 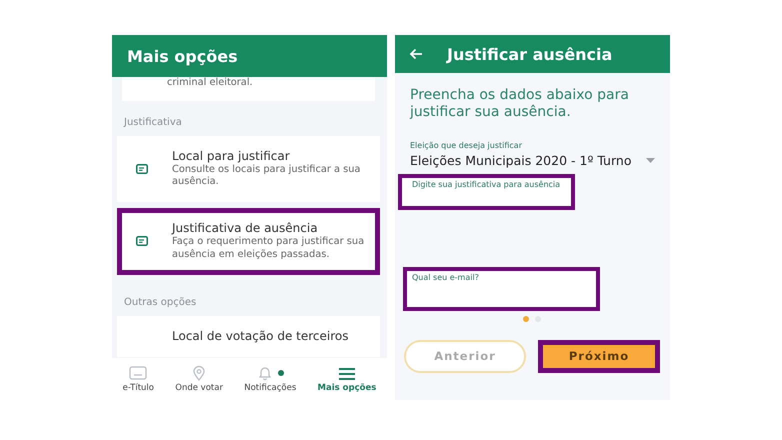 I want to click on dropdown-caret-icon, so click(x=650, y=160).